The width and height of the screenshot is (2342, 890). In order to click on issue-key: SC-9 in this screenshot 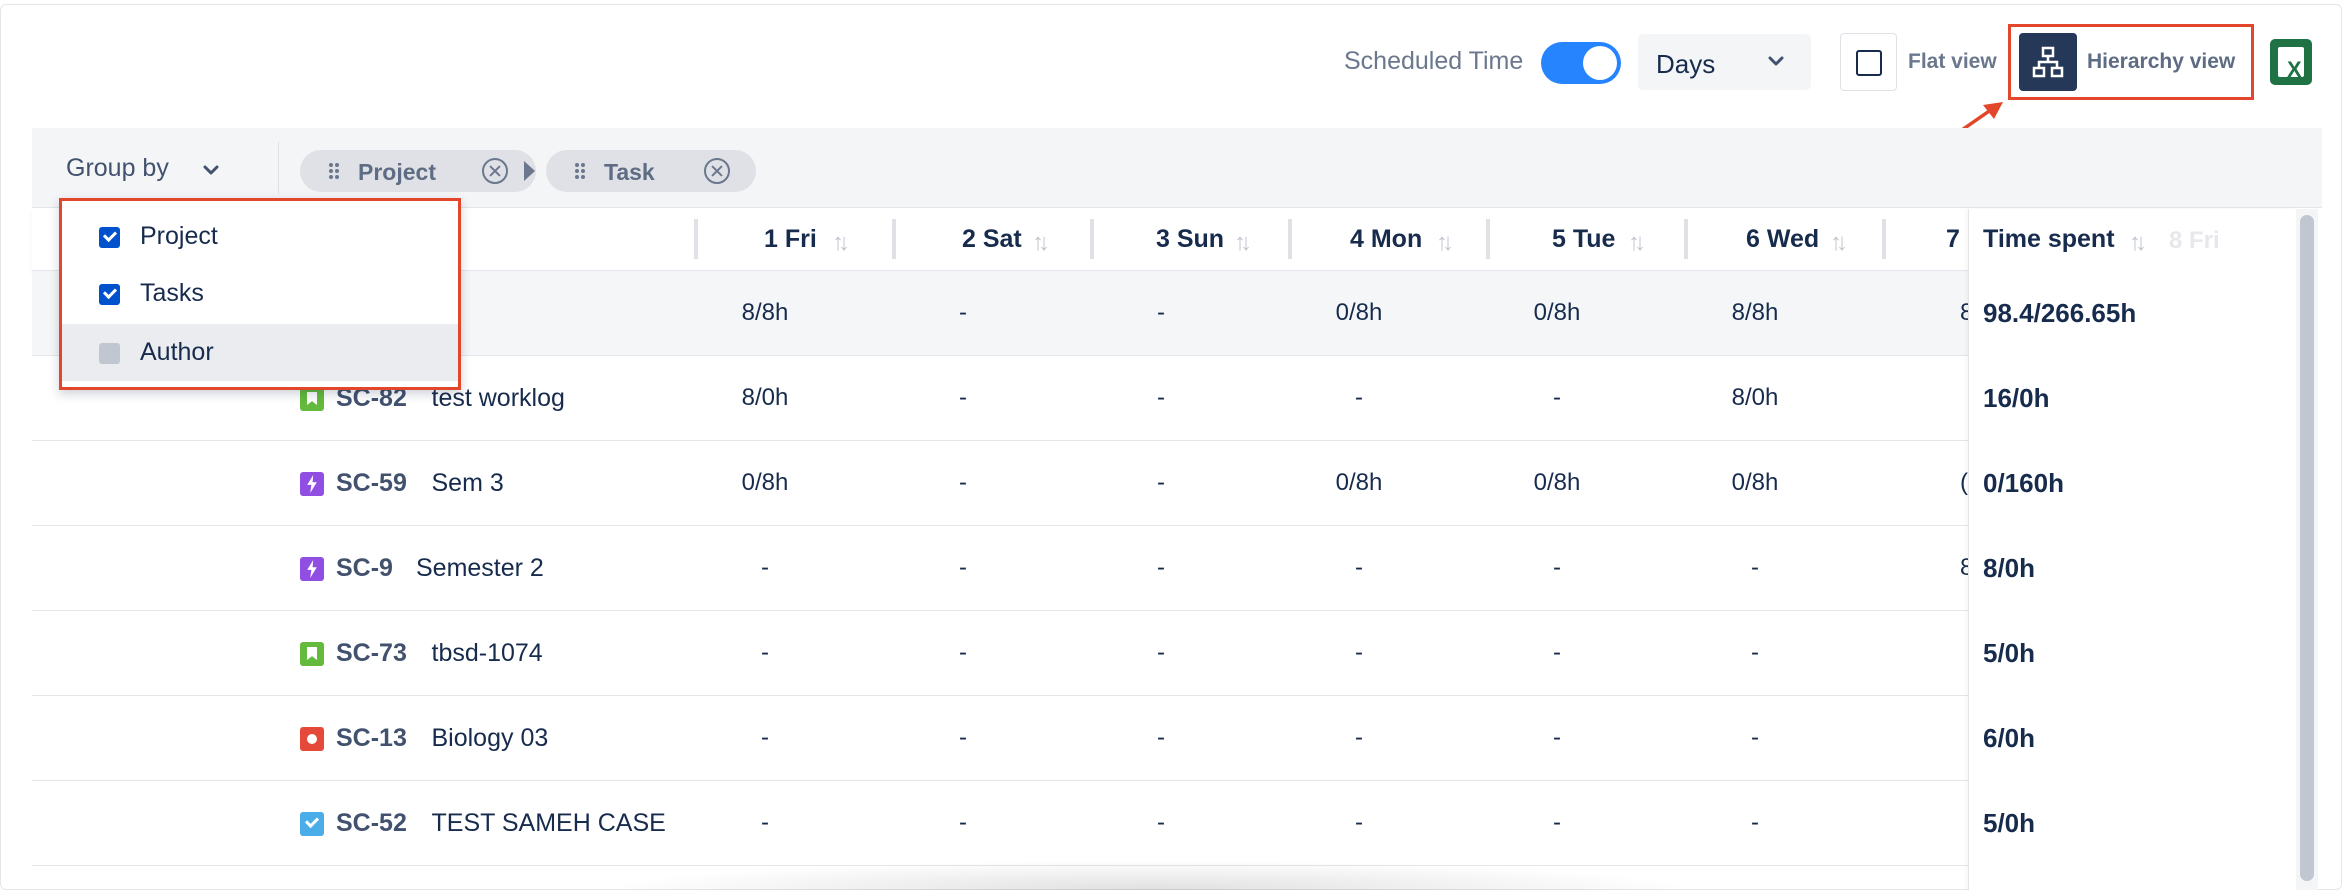, I will do `click(364, 568)`.